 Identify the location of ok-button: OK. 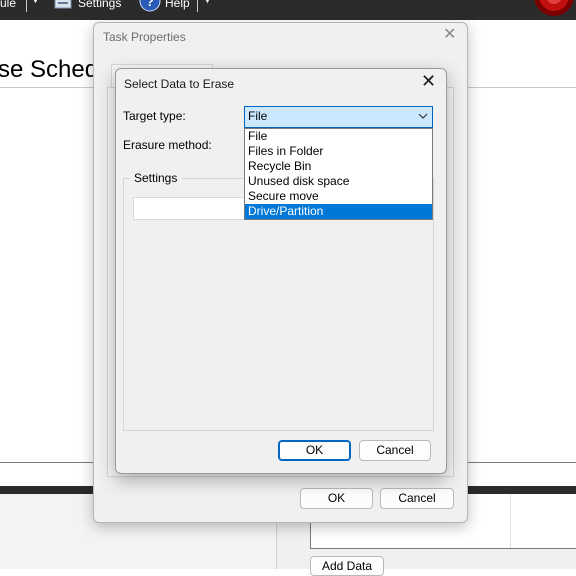
(314, 450).